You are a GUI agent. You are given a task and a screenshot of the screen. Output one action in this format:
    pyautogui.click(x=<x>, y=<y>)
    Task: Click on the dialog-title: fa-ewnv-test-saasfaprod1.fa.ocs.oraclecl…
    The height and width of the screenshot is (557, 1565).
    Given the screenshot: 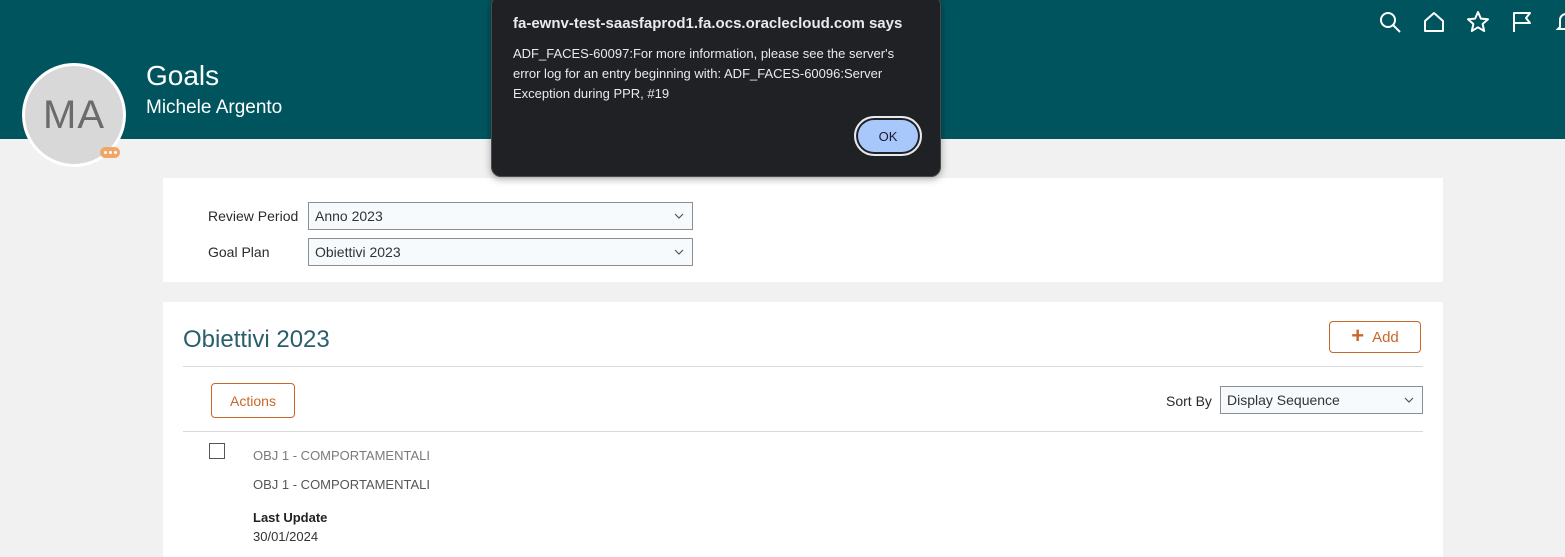 What is the action you would take?
    pyautogui.click(x=708, y=23)
    